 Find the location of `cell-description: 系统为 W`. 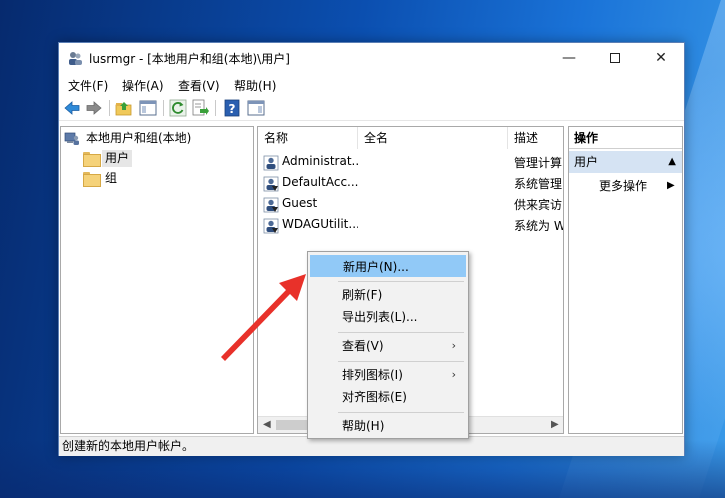

cell-description: 系统为 W is located at coordinates (539, 226).